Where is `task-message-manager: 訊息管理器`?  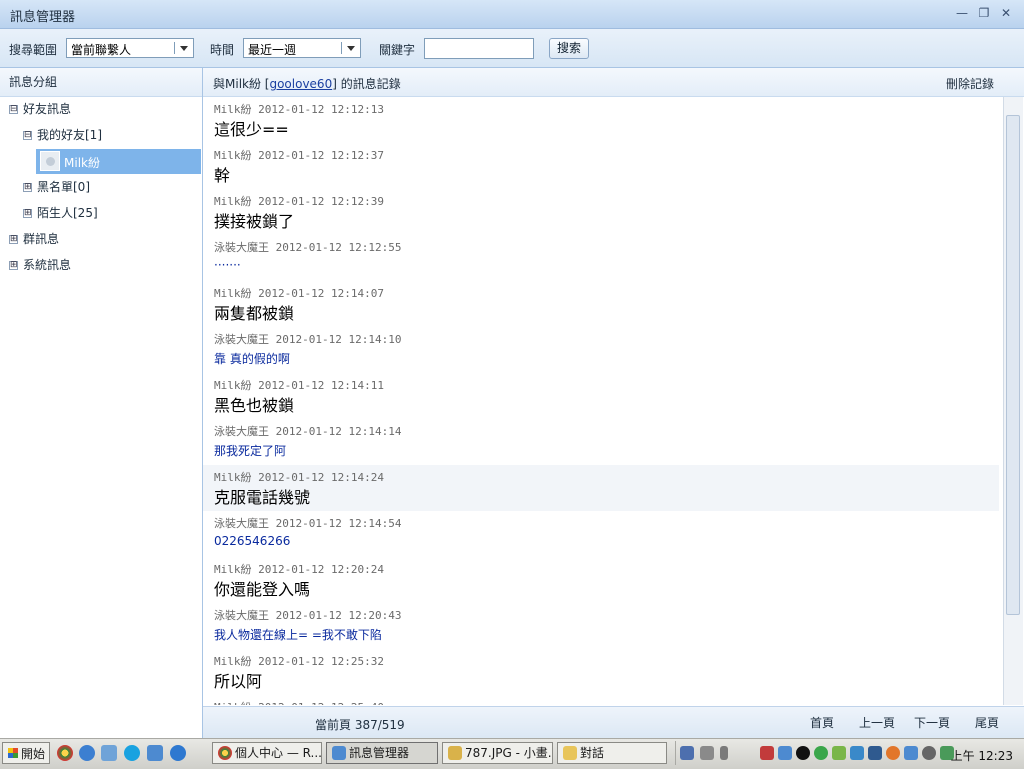
task-message-manager: 訊息管理器 is located at coordinates (382, 753).